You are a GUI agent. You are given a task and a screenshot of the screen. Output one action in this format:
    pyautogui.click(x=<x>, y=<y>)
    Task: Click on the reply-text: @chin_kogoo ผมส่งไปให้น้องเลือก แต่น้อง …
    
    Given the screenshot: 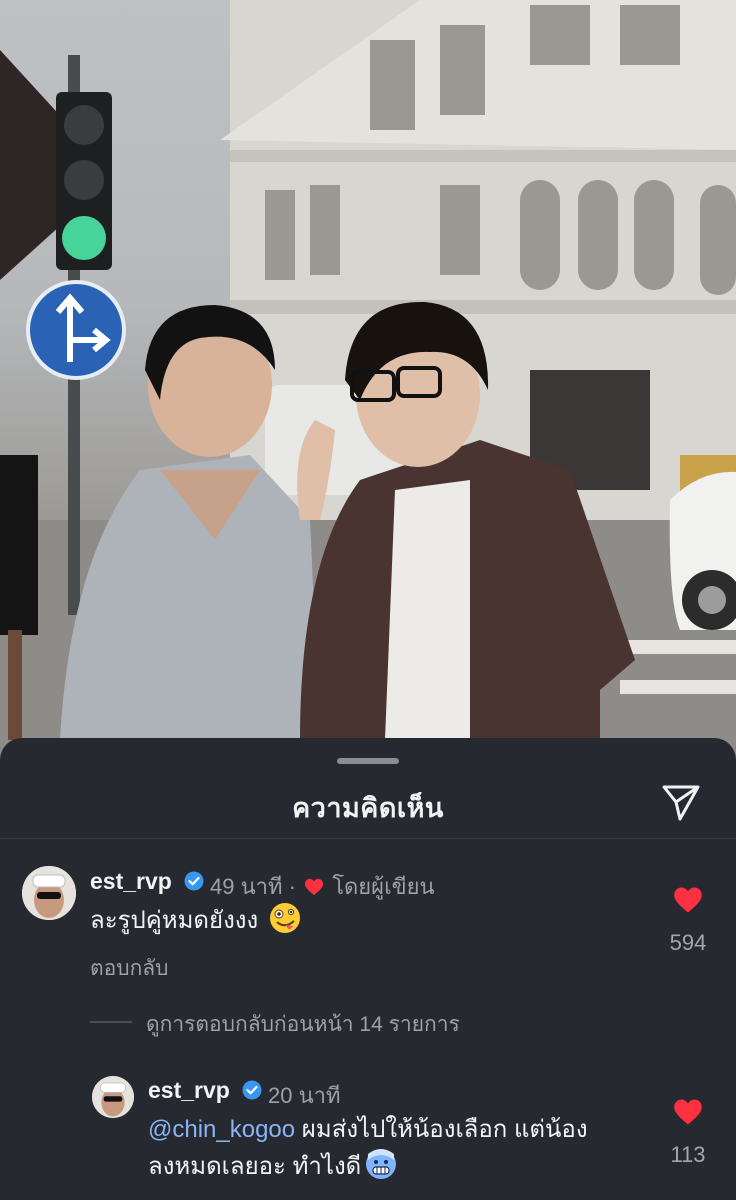 What is the action you would take?
    pyautogui.click(x=403, y=1148)
    